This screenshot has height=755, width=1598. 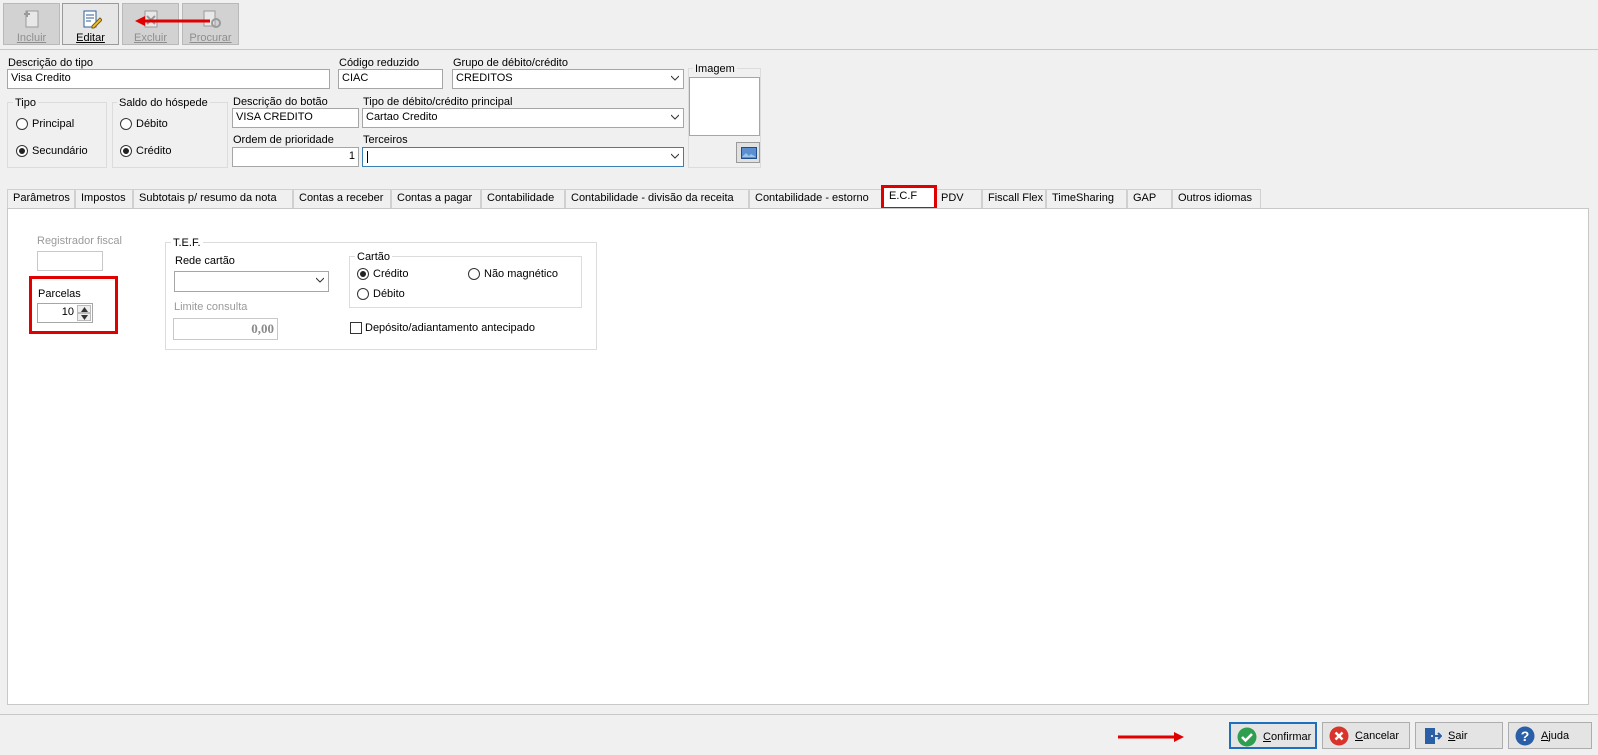 I want to click on grupo-value: CREDITOS, so click(x=484, y=78).